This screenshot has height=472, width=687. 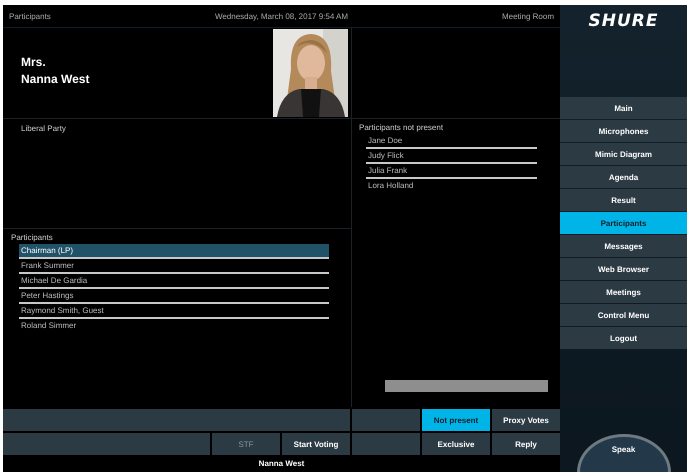 I want to click on absent-participant-item: Lora Holland, so click(x=451, y=185).